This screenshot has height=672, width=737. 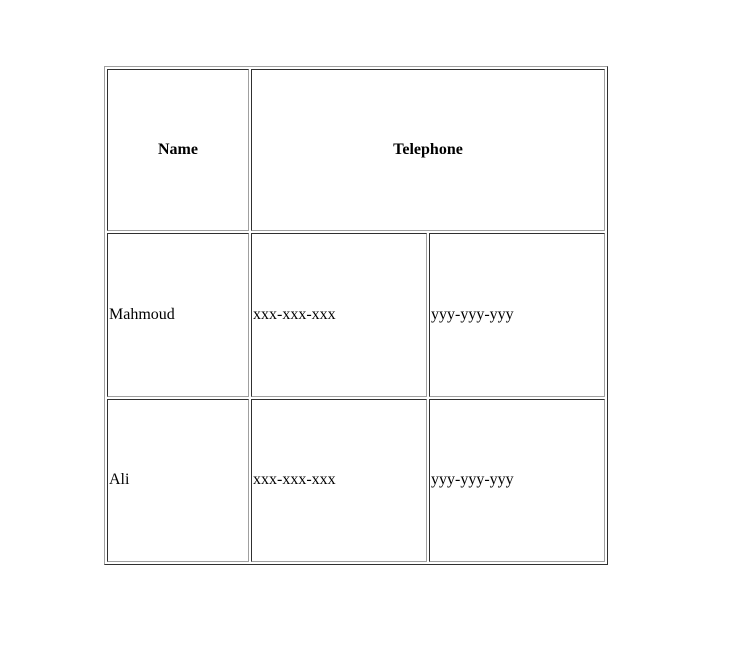 I want to click on cell-name: Mahmoud, so click(x=178, y=315).